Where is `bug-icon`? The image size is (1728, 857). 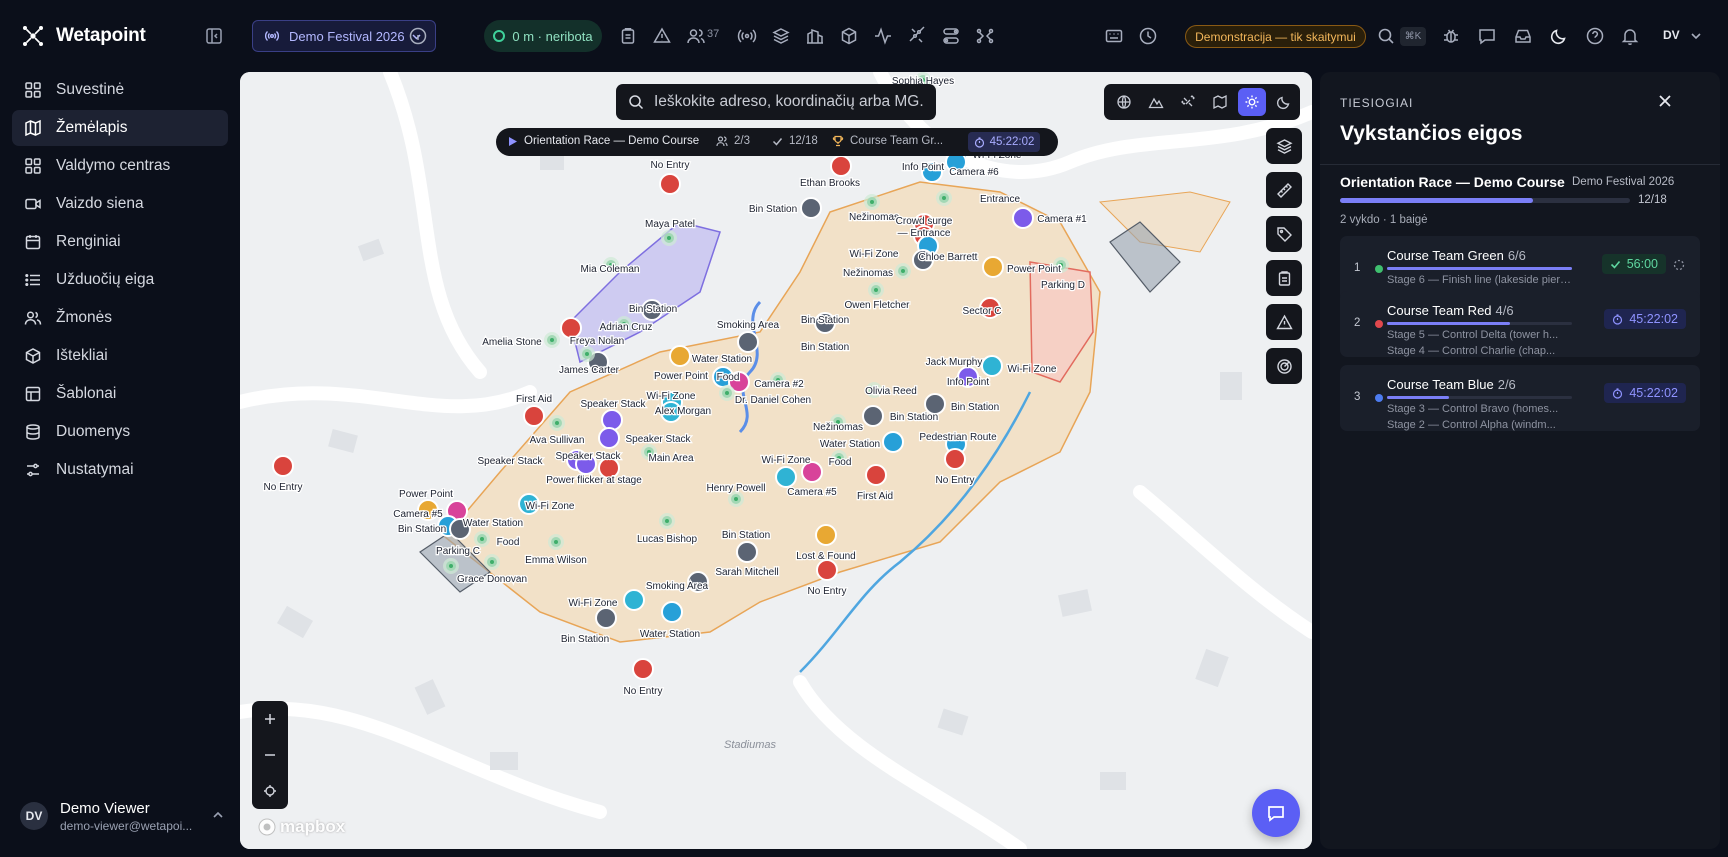 bug-icon is located at coordinates (1451, 36).